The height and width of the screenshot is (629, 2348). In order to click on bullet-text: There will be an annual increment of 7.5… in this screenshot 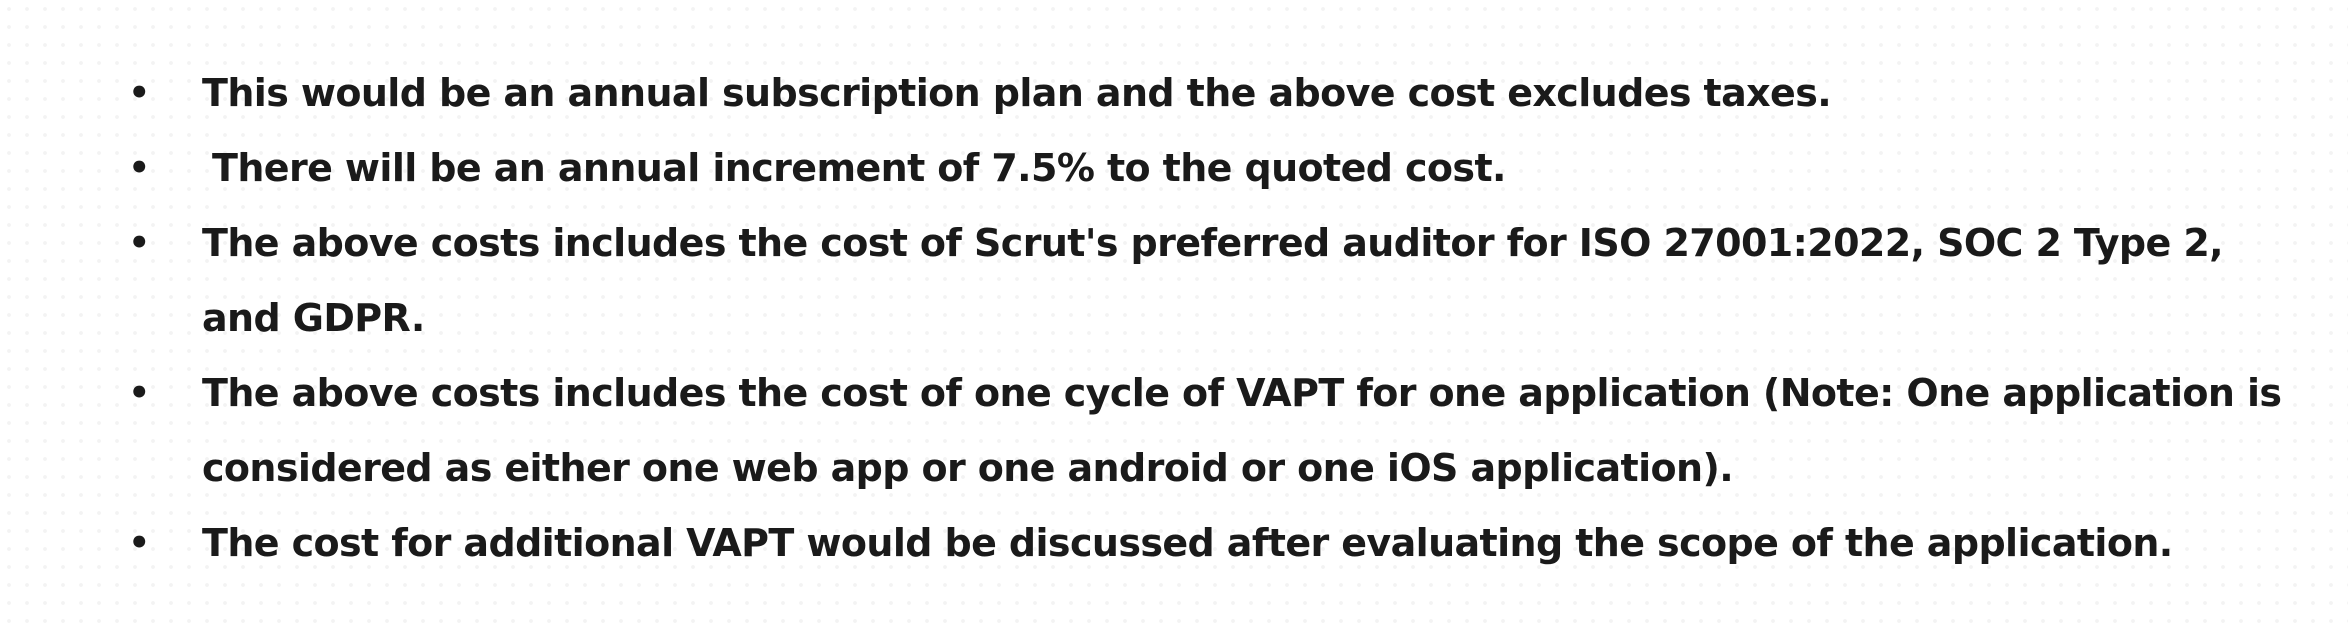, I will do `click(859, 168)`.